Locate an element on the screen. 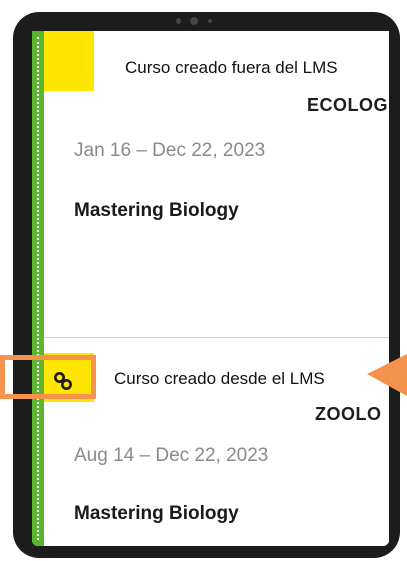 The height and width of the screenshot is (561, 407). status-strip is located at coordinates (38, 288).